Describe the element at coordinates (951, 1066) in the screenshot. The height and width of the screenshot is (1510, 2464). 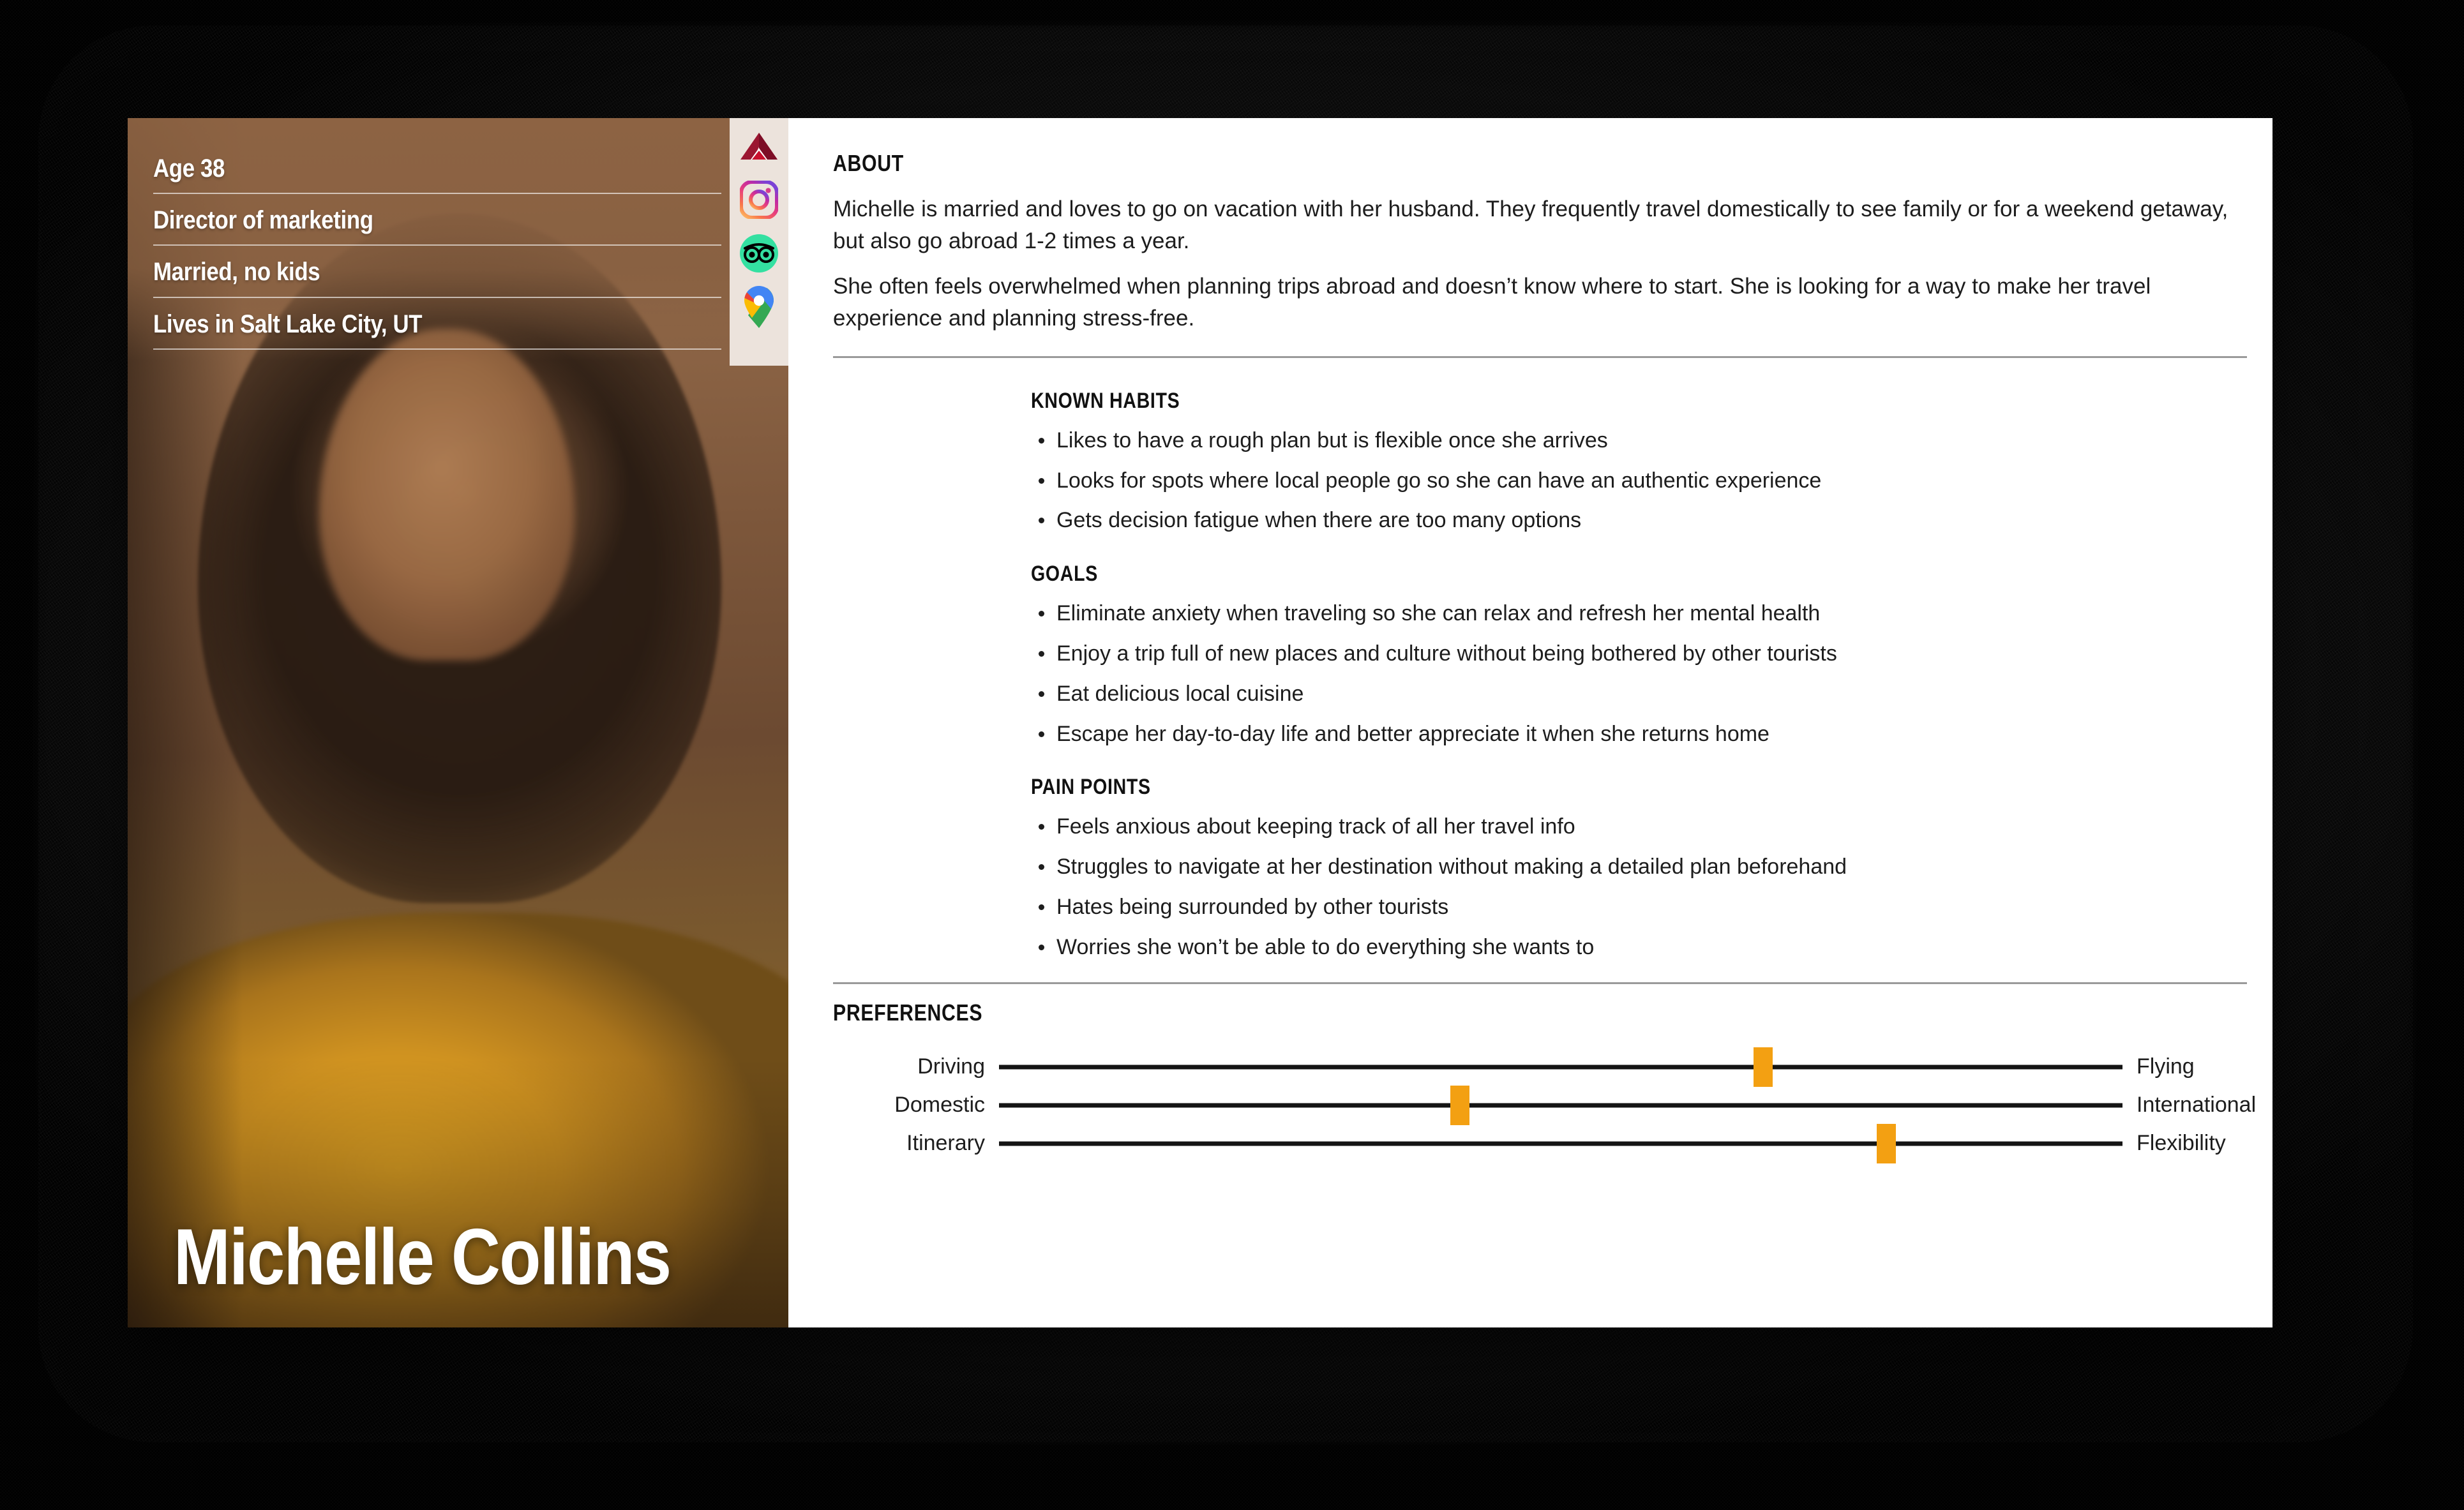
I see `pref-left-label-driving: Driving` at that location.